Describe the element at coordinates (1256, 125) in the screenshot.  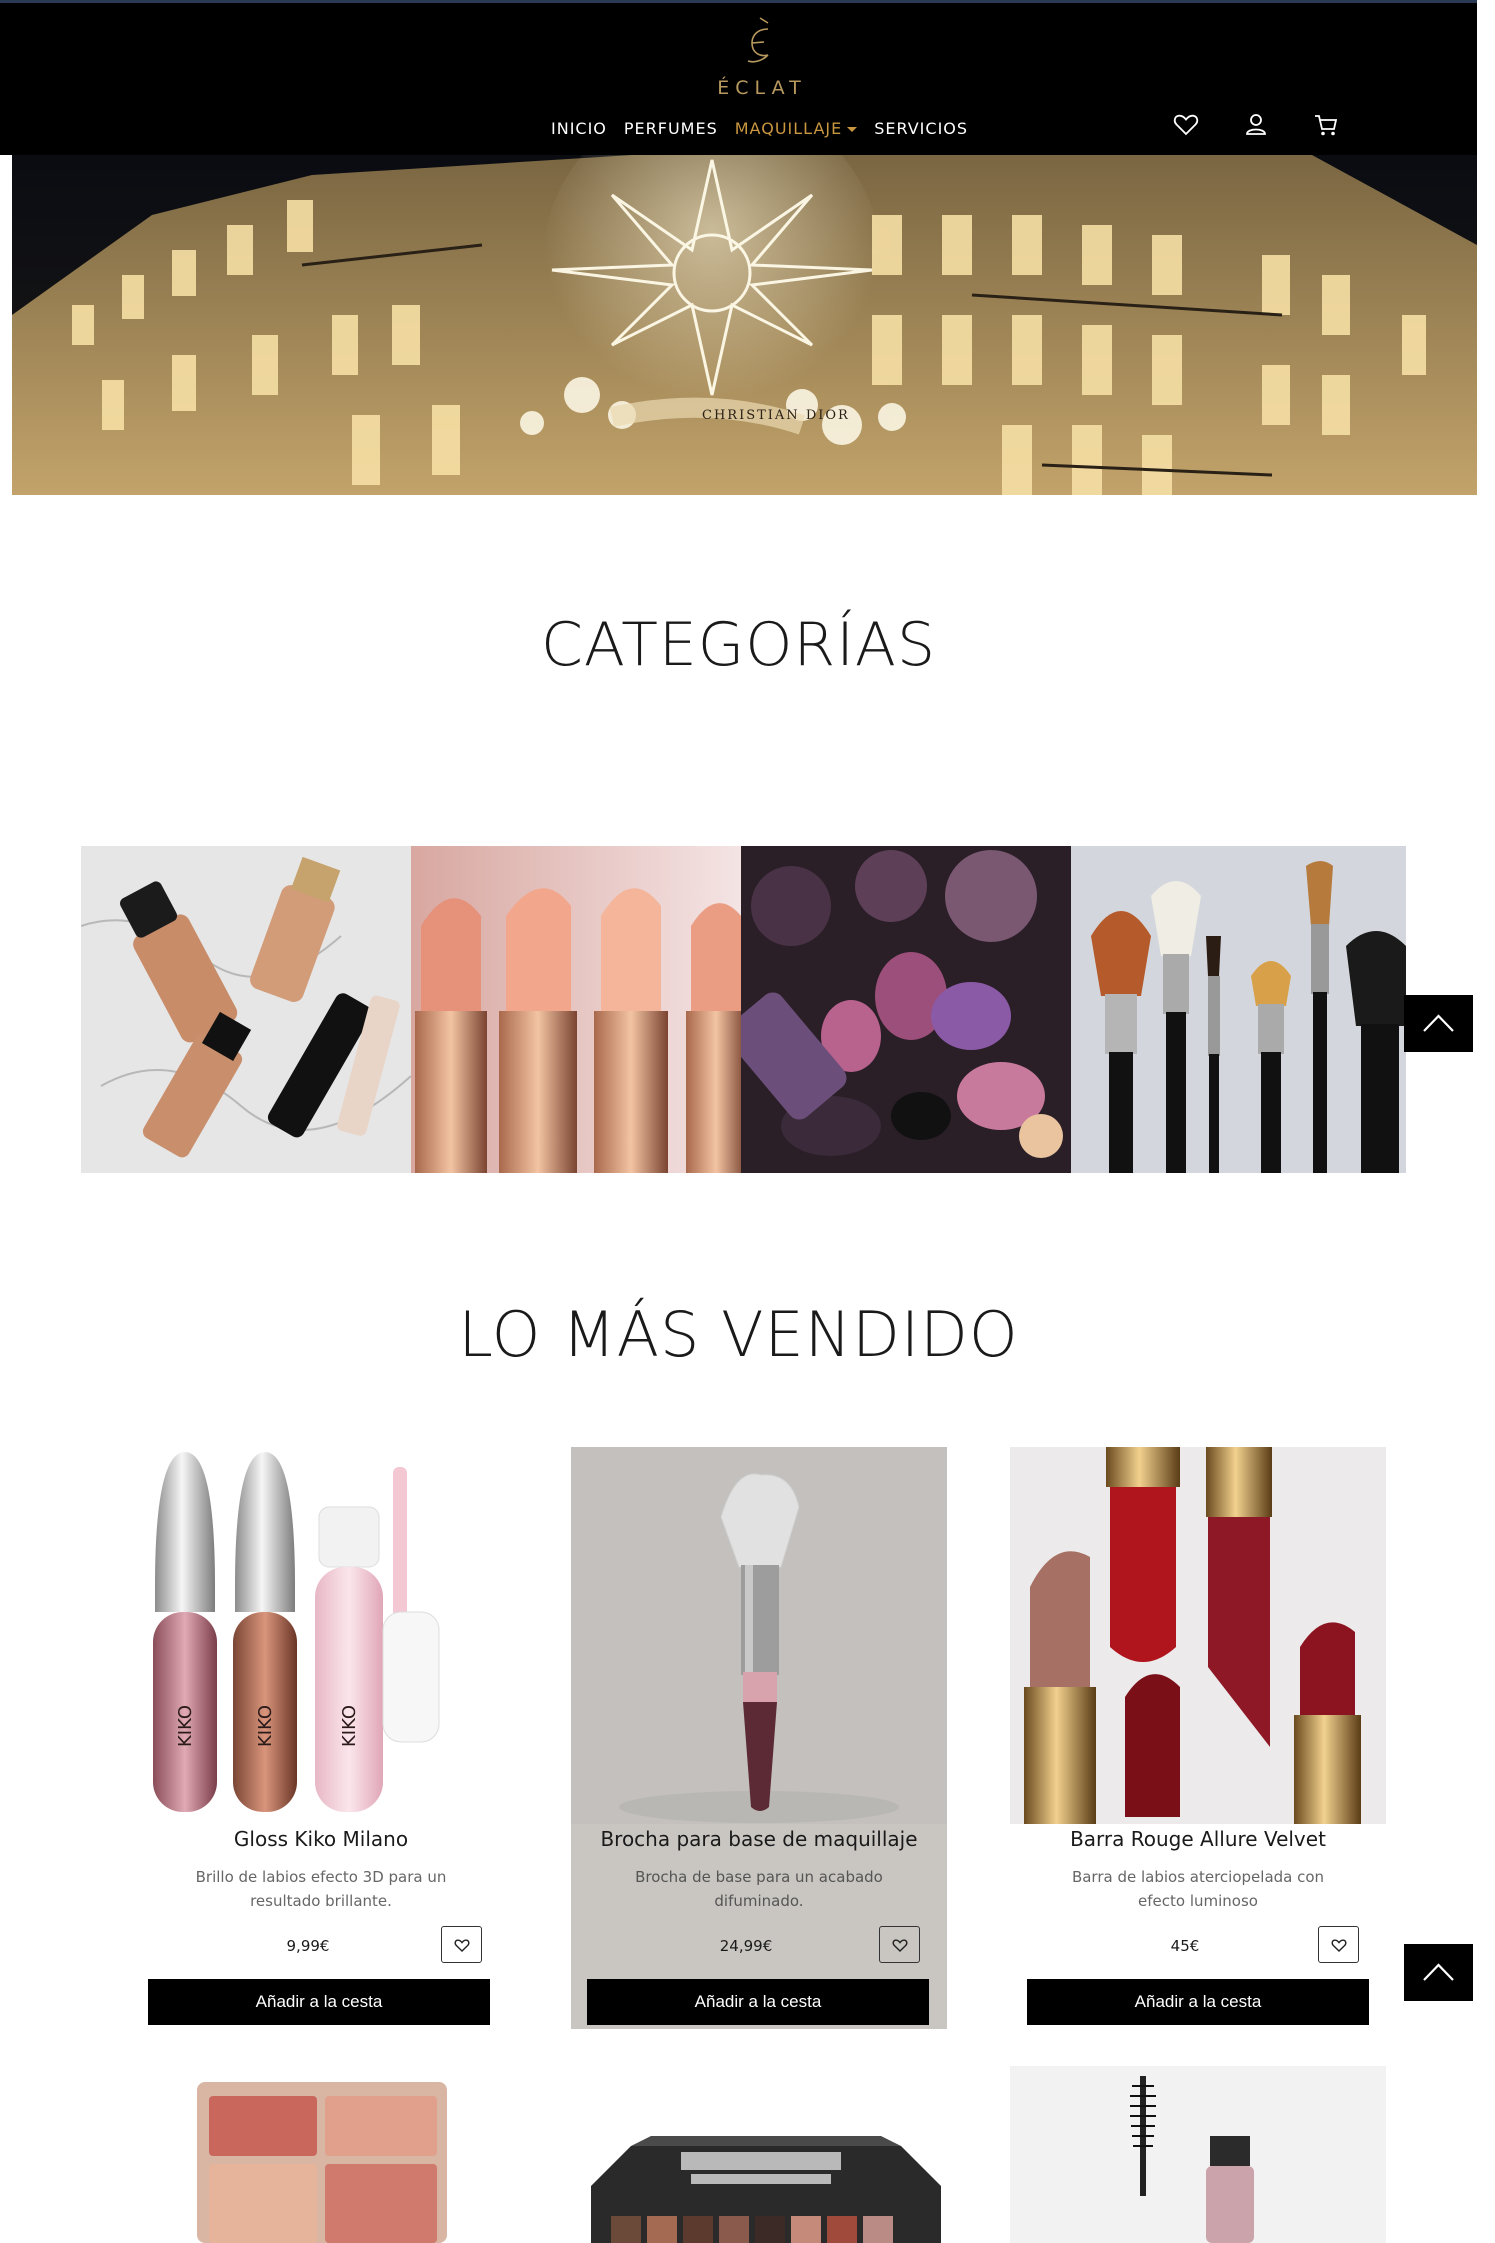
I see `user-icon` at that location.